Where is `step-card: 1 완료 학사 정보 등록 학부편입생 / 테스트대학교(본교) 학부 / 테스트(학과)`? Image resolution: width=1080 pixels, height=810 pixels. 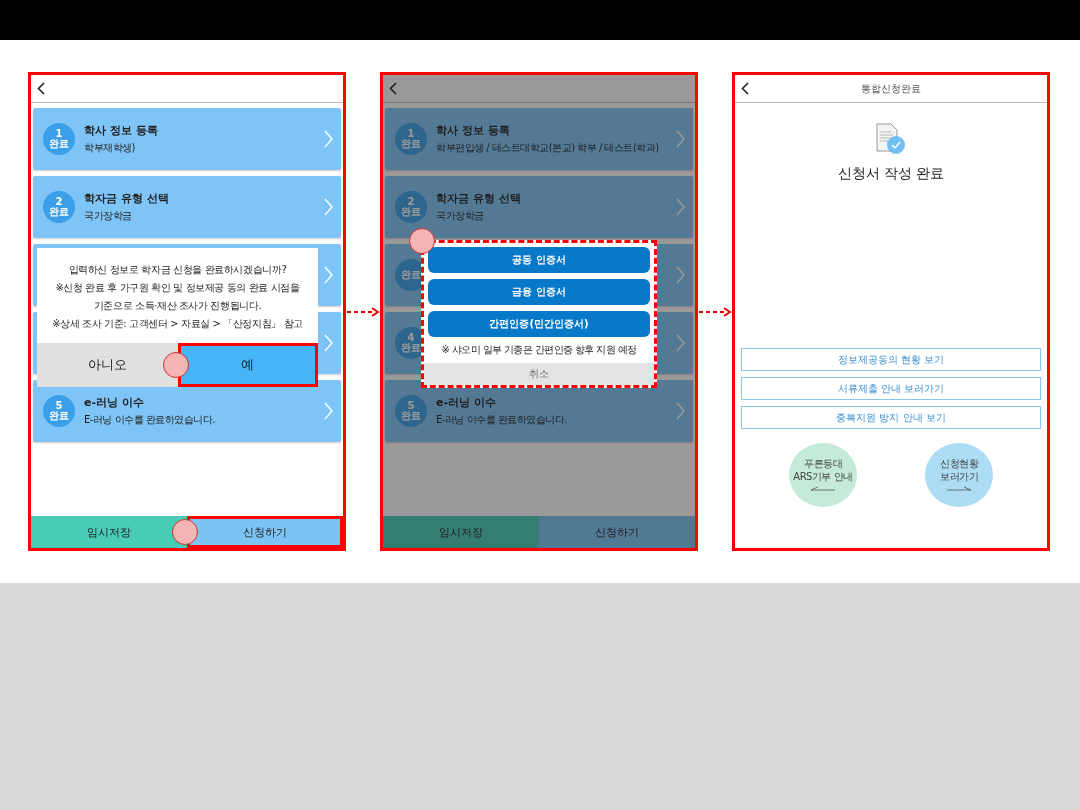 step-card: 1 완료 학사 정보 등록 학부편입생 / 테스트대학교(본교) 학부 / 테스트(학과) is located at coordinates (539, 139).